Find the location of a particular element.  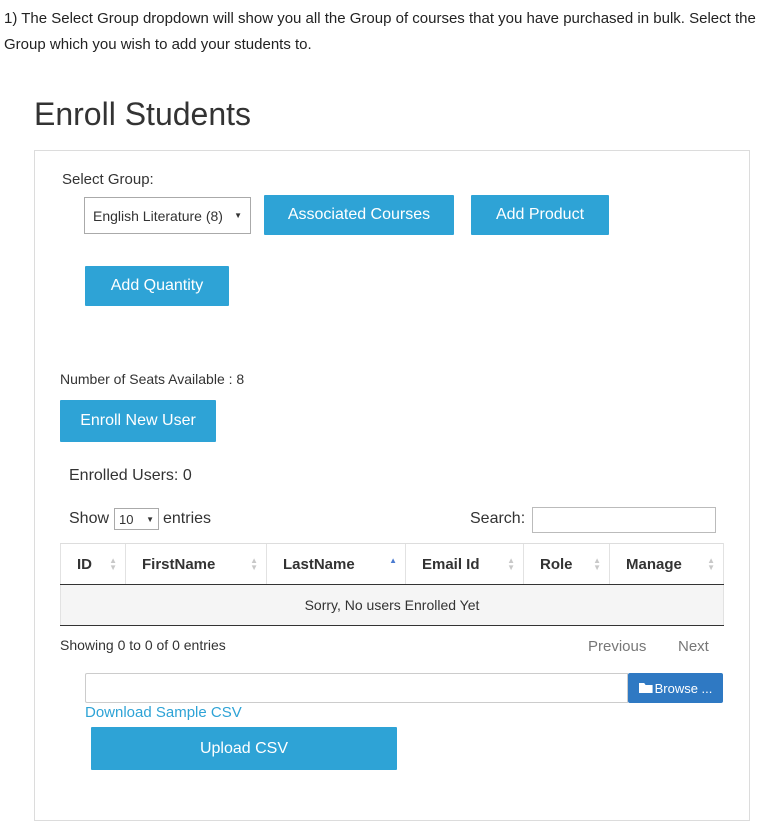

search-input is located at coordinates (624, 520).